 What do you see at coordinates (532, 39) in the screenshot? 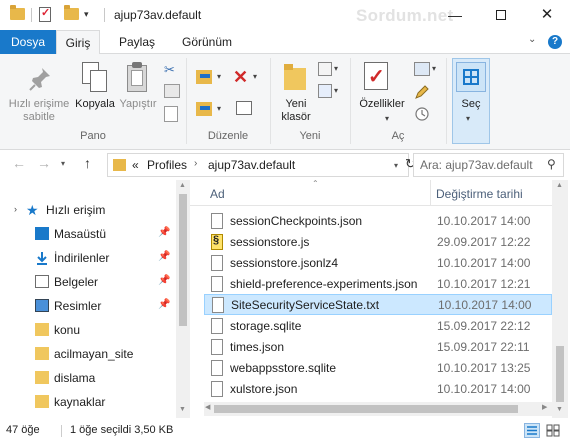
I see `collapse-ribbon-icon: ⌄` at bounding box center [532, 39].